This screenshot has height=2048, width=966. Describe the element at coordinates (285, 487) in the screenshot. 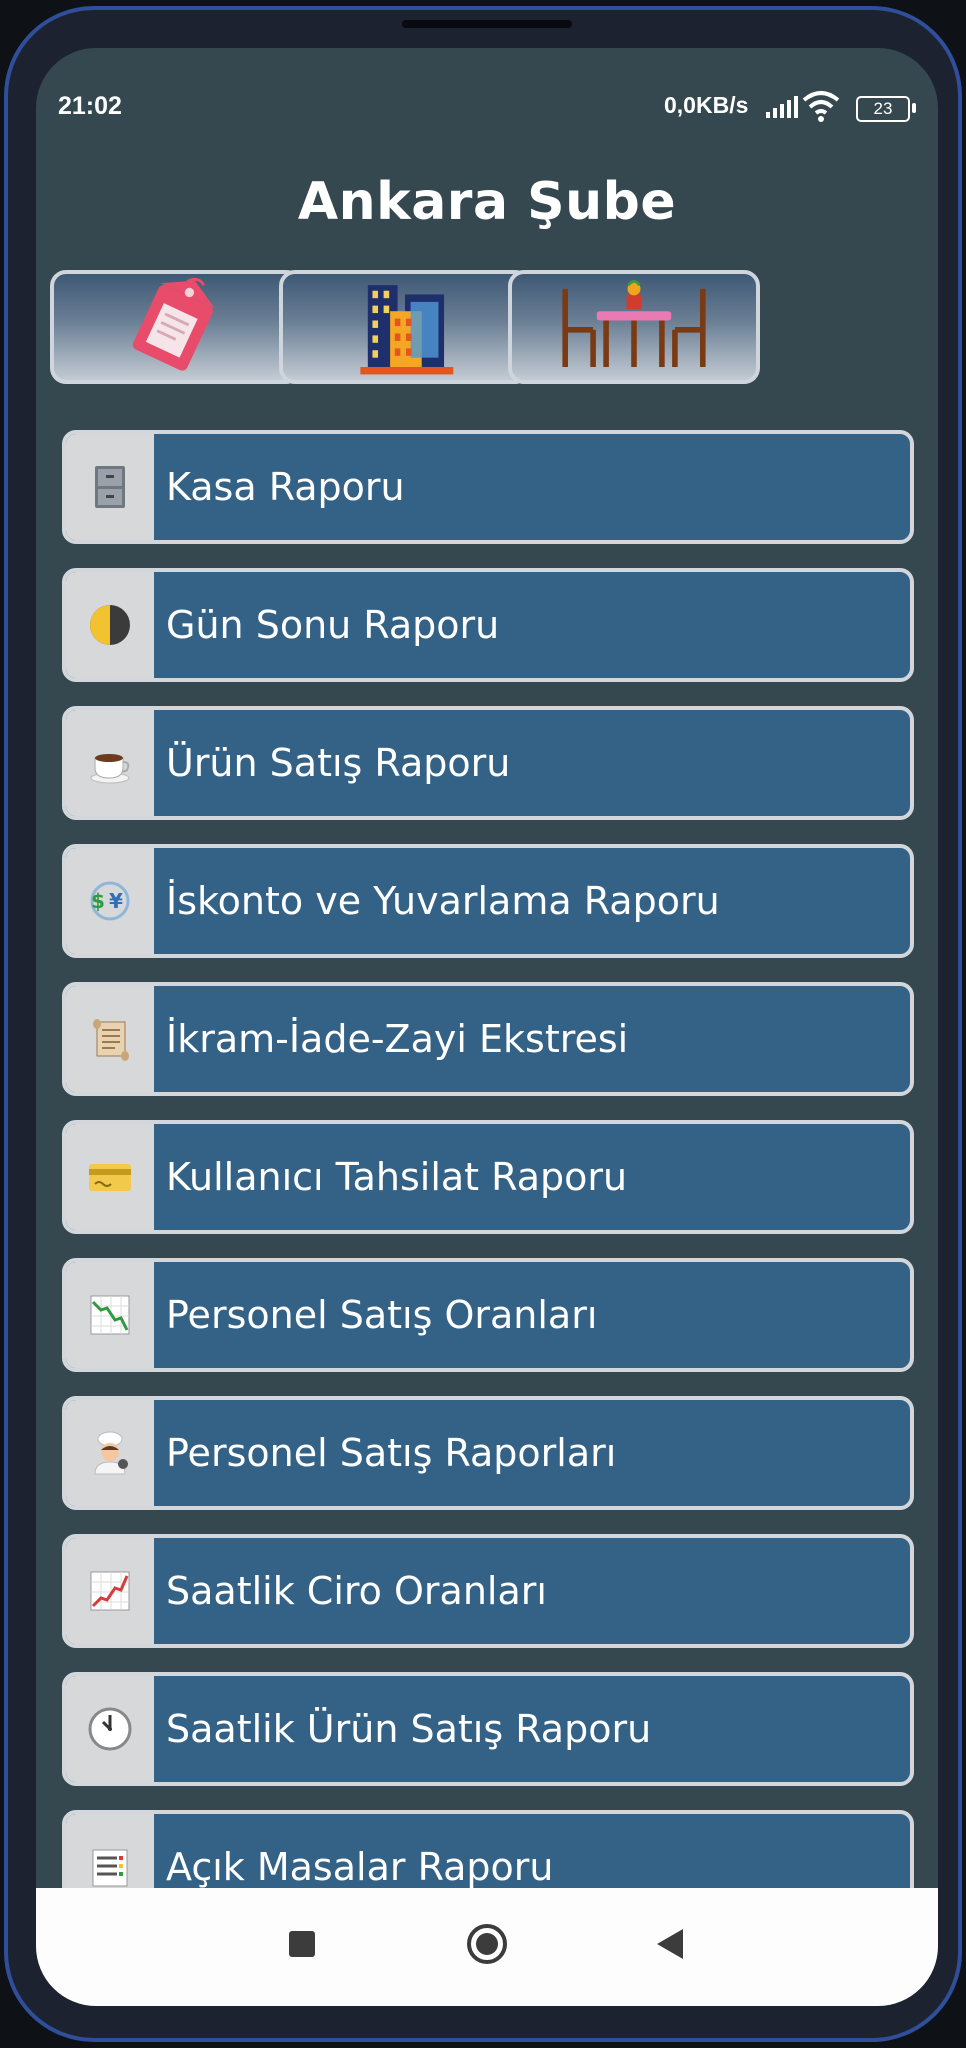

I see `menu-item-label: Kasa Raporu` at that location.